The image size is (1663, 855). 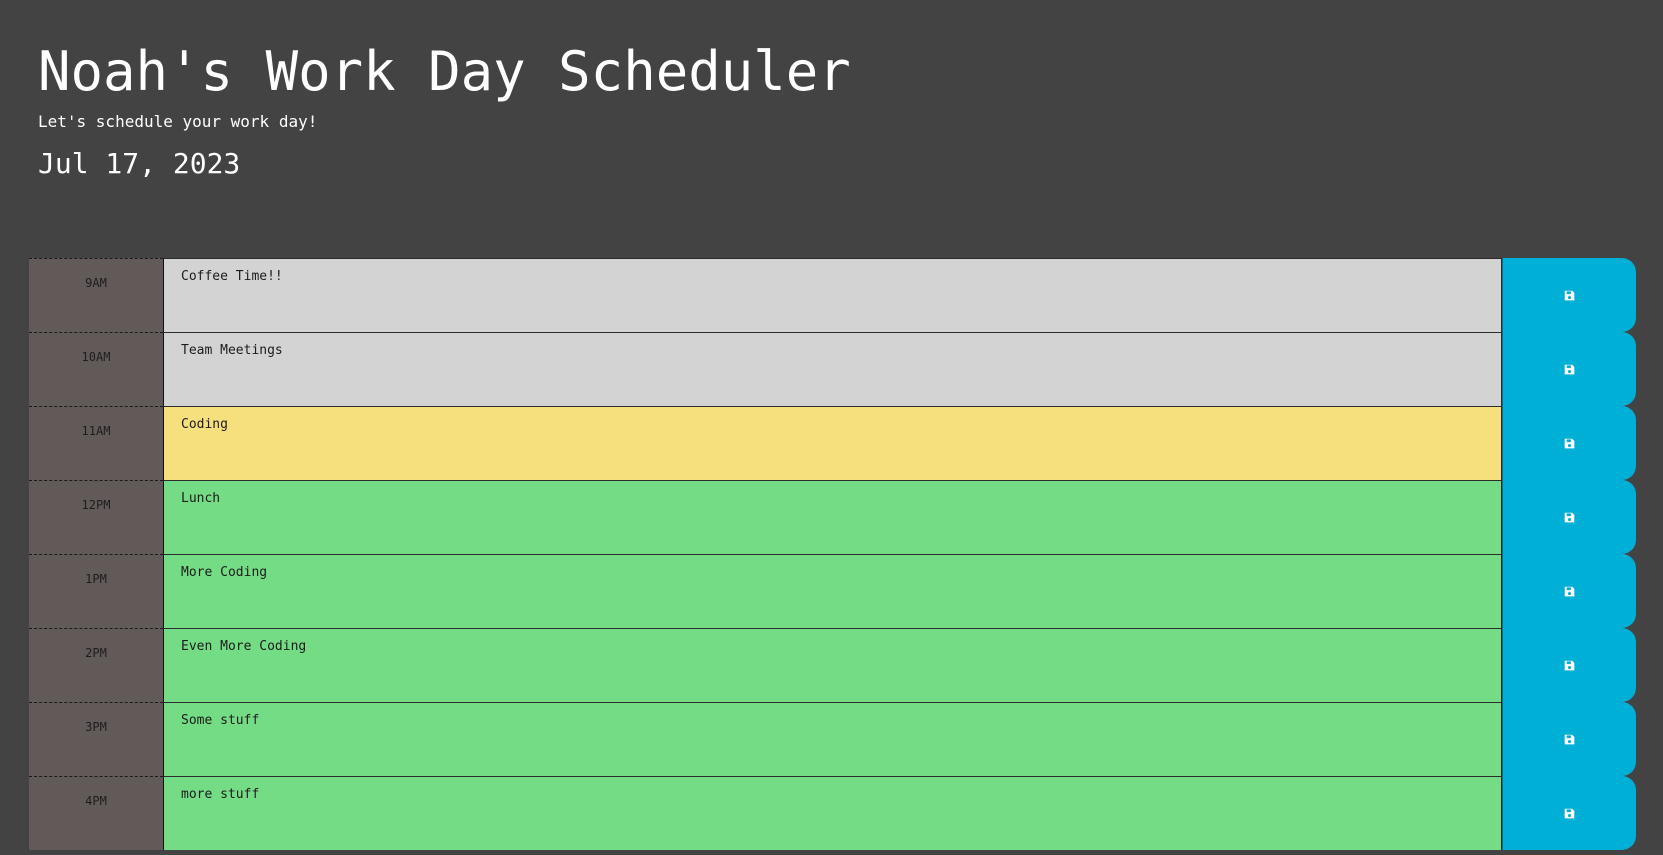 I want to click on time-block-row: 1PM More Coding, so click(x=832, y=591).